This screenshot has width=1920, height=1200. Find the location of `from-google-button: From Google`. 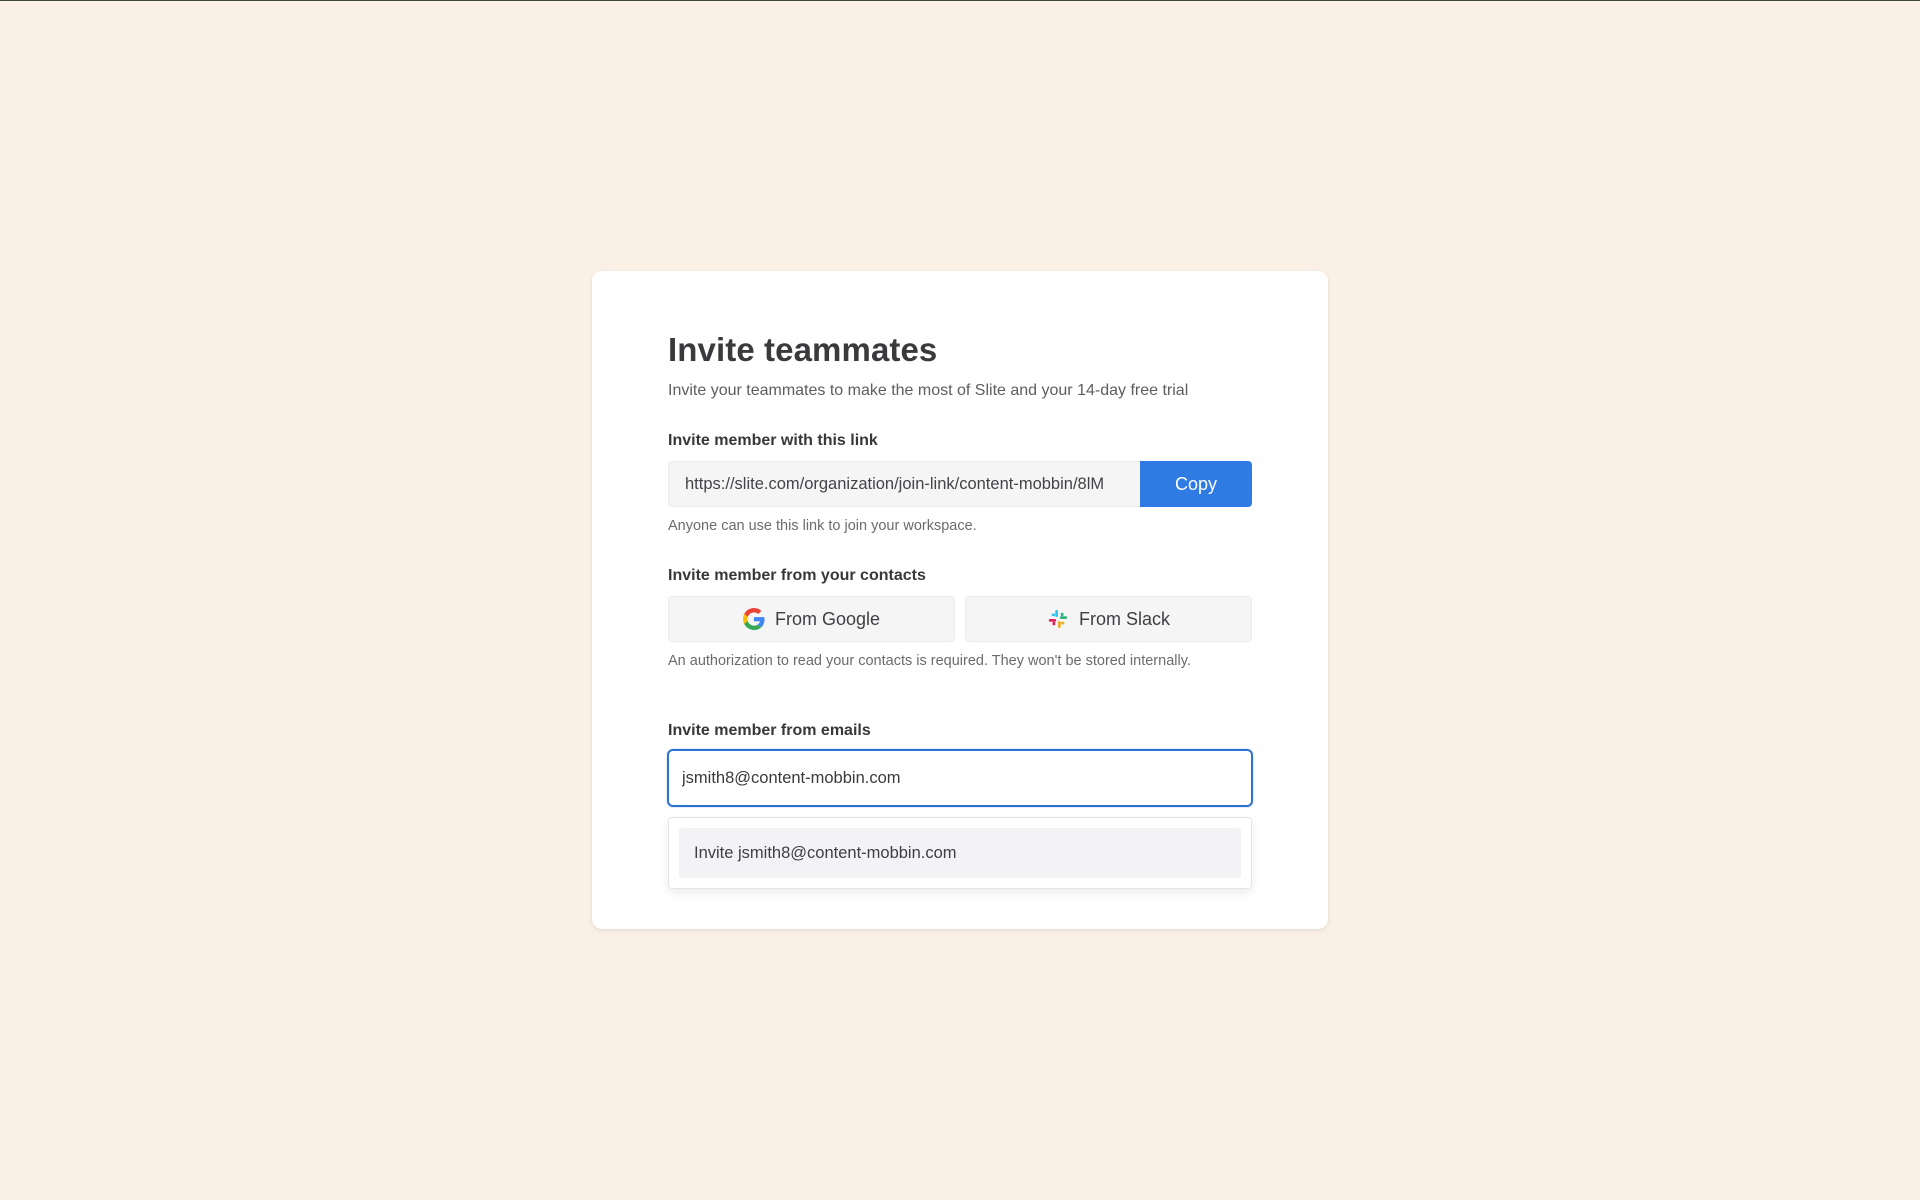

from-google-button: From Google is located at coordinates (811, 619).